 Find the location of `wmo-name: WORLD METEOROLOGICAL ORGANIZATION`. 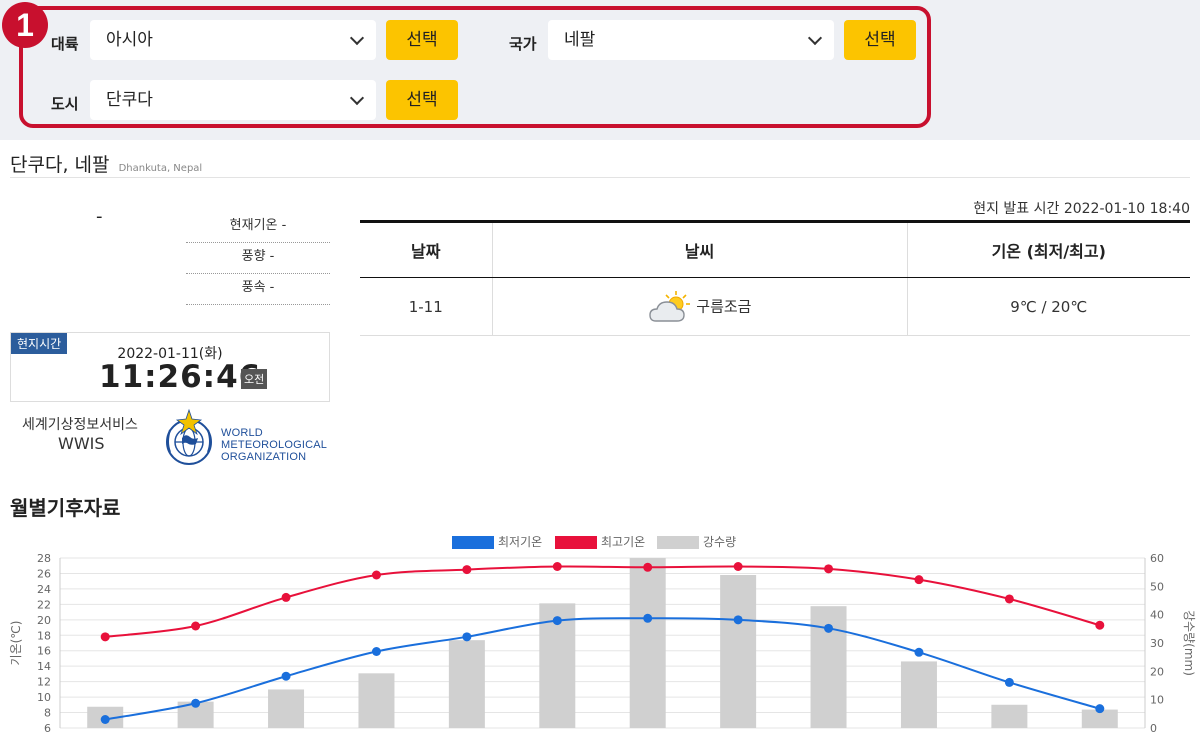

wmo-name: WORLD METEOROLOGICAL ORGANIZATION is located at coordinates (274, 445).